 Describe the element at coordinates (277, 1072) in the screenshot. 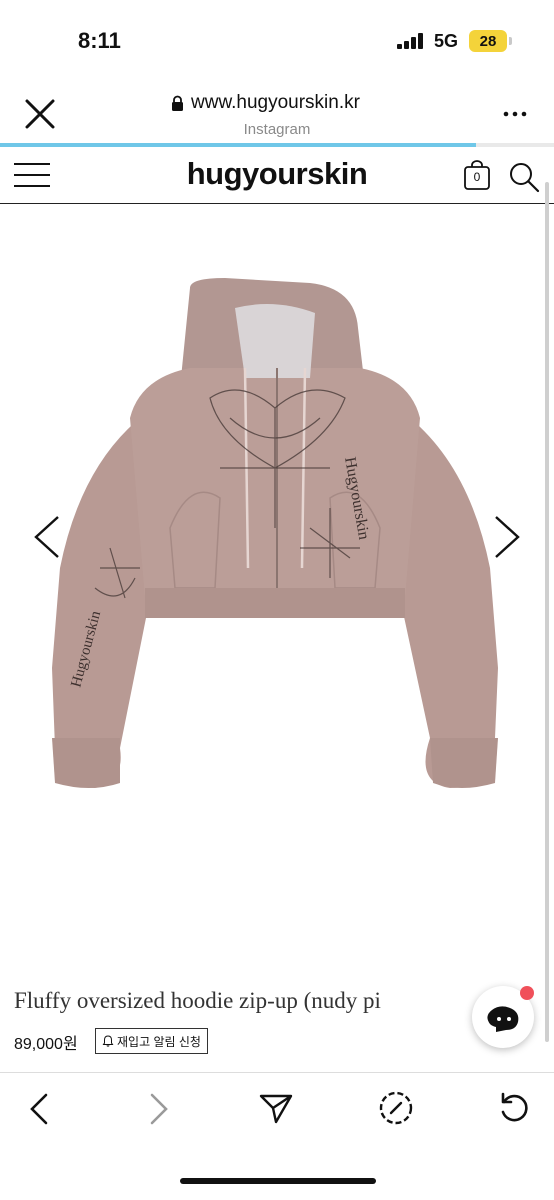

I see `toolbar-divider` at that location.